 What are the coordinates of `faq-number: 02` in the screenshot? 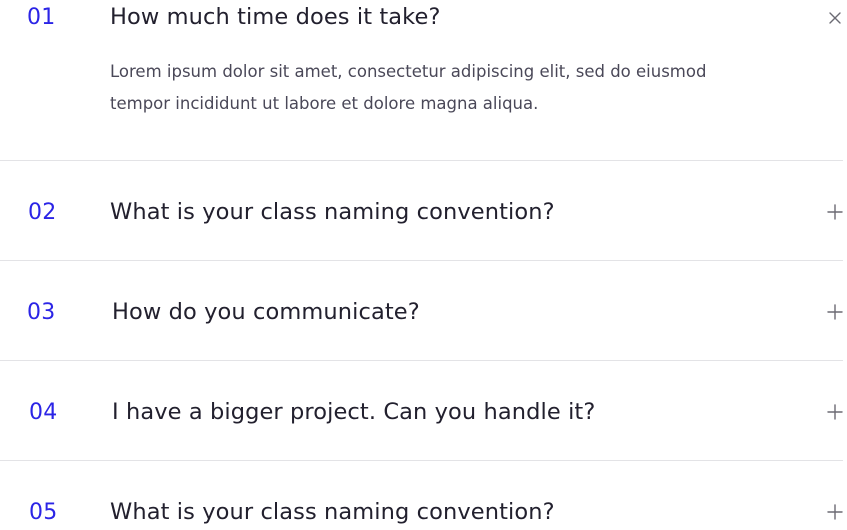 It's located at (42, 212).